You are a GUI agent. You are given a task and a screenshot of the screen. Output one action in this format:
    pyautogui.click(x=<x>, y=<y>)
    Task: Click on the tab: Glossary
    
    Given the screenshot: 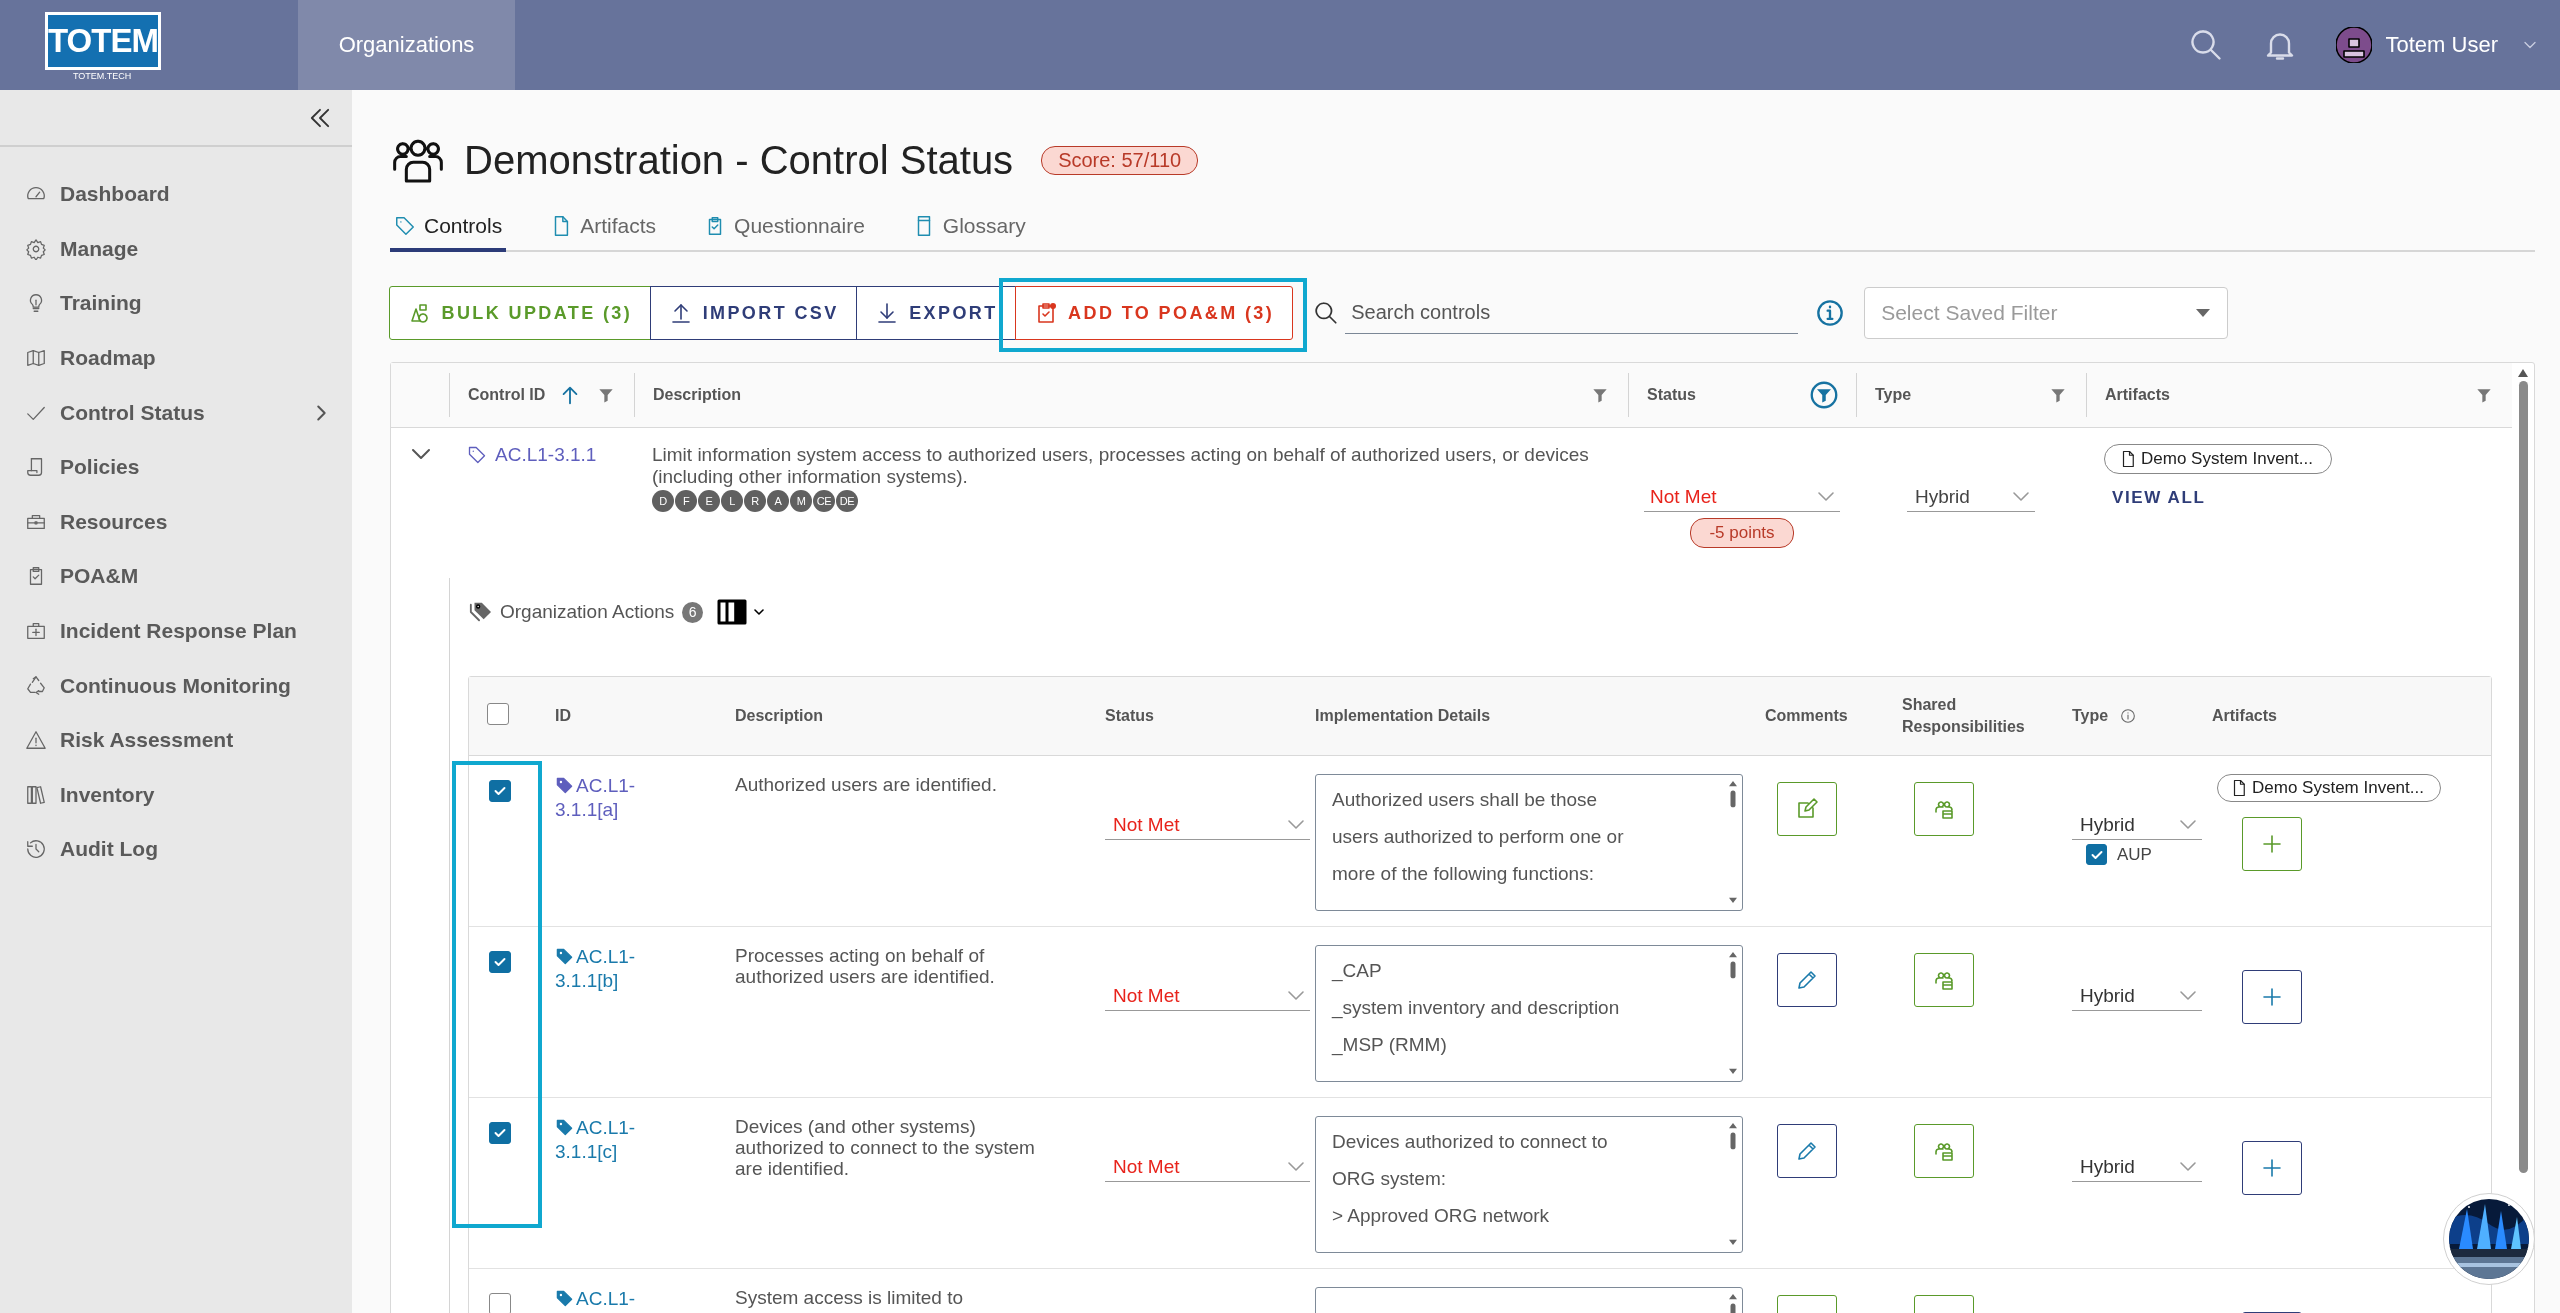 What is the action you would take?
    pyautogui.click(x=969, y=229)
    